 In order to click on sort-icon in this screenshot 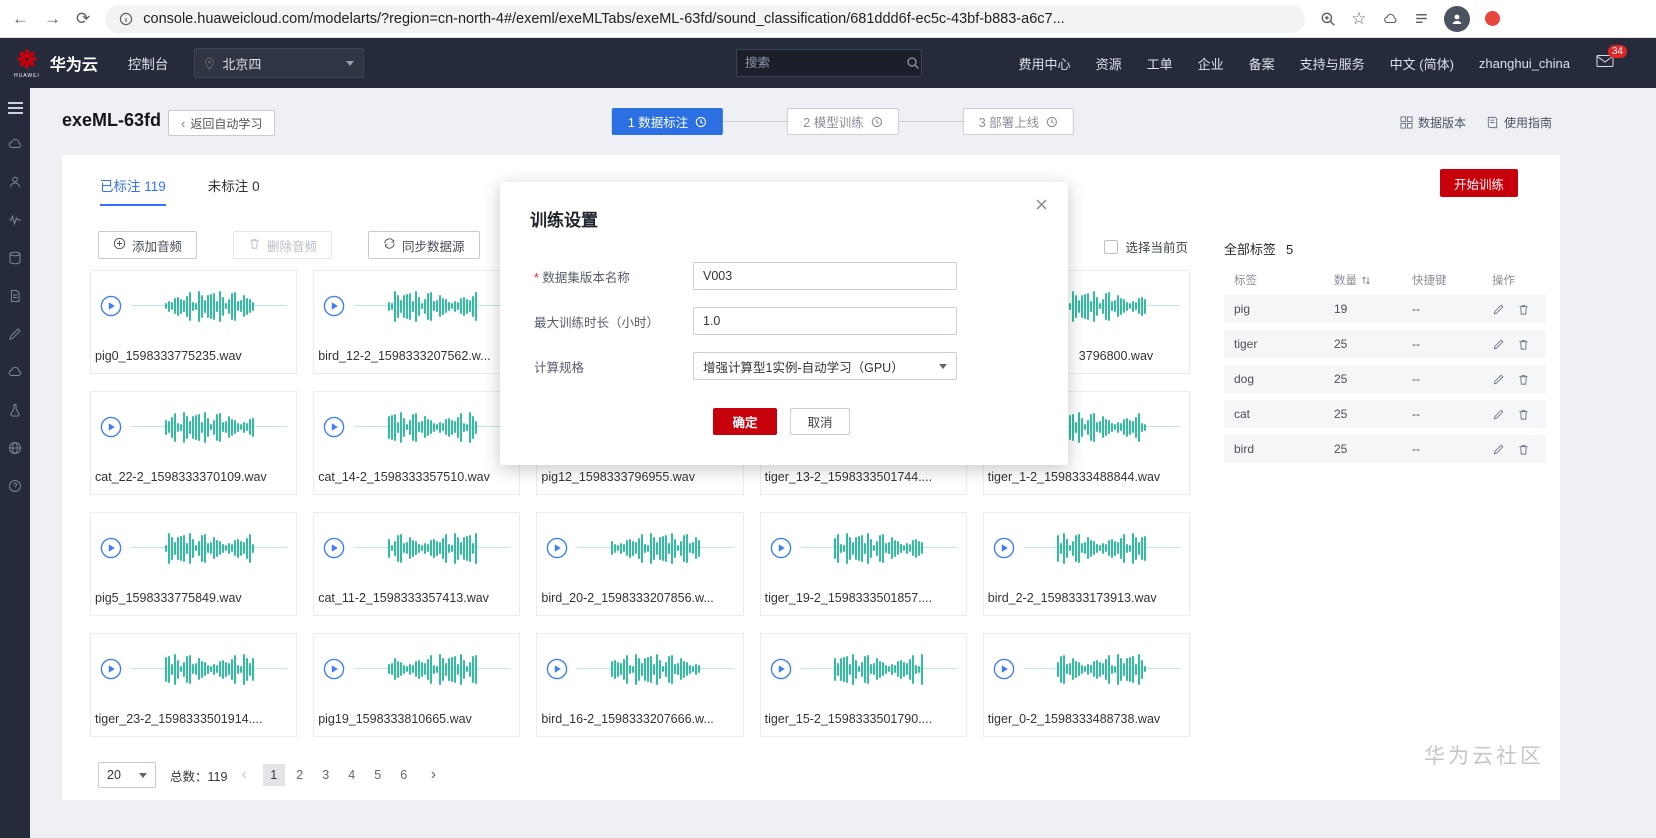, I will do `click(1366, 280)`.